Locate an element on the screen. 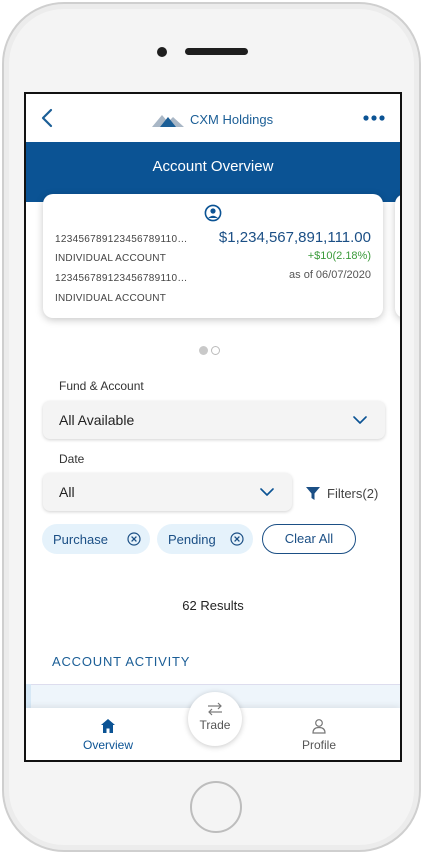  brand-name: CXM Holdings is located at coordinates (232, 119).